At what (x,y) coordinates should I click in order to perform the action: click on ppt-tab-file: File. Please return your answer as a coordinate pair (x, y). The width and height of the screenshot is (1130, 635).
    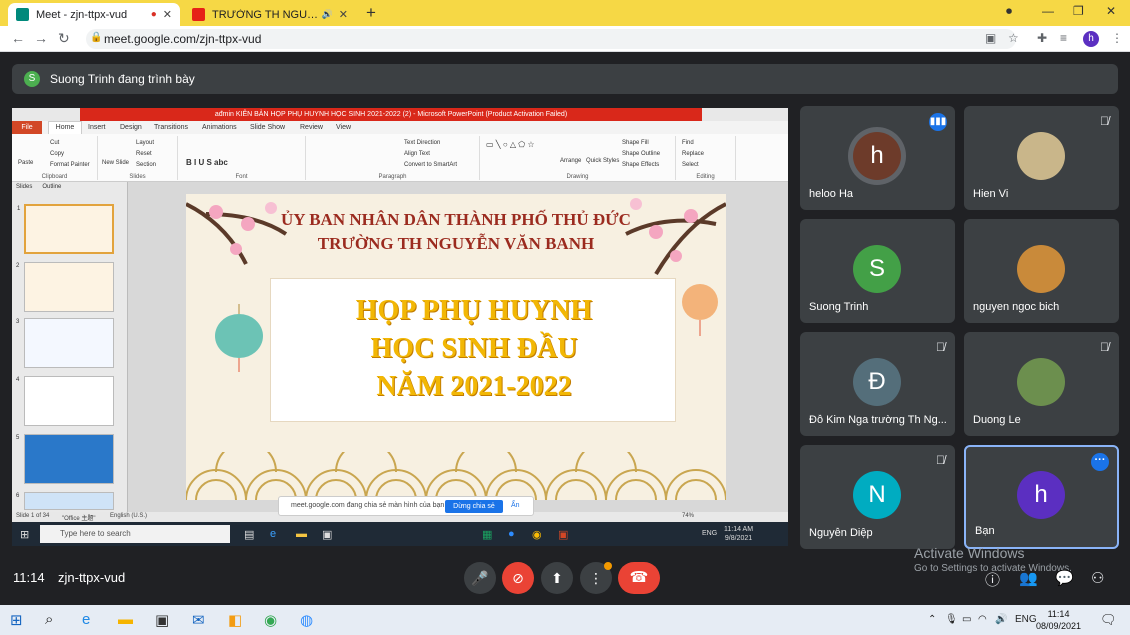
    Looking at the image, I should click on (27, 127).